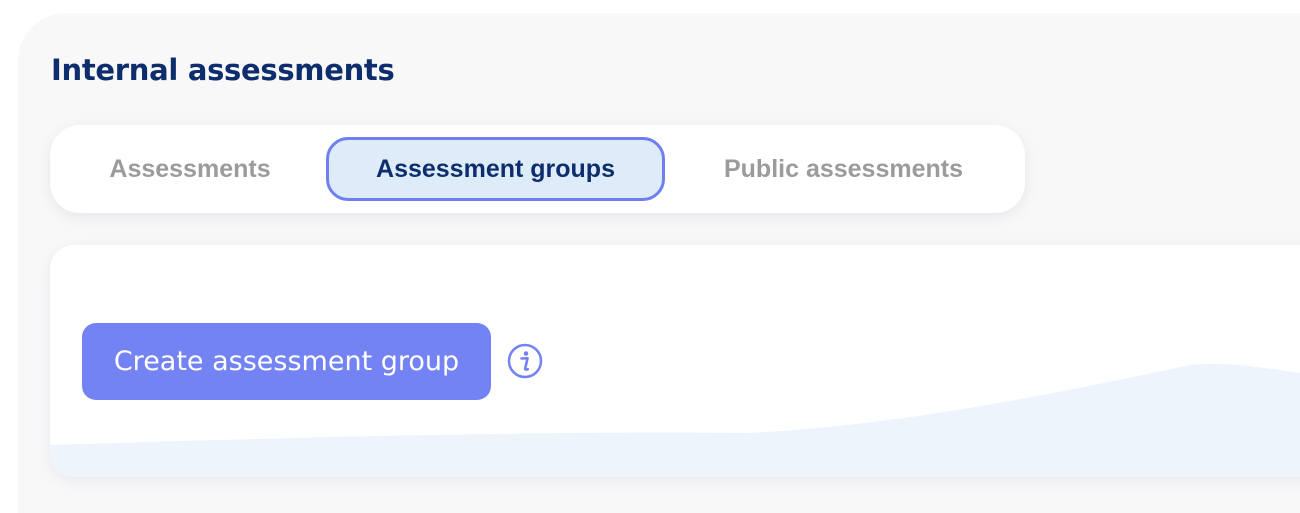  What do you see at coordinates (190, 169) in the screenshot?
I see `tab-assessments: Assessments` at bounding box center [190, 169].